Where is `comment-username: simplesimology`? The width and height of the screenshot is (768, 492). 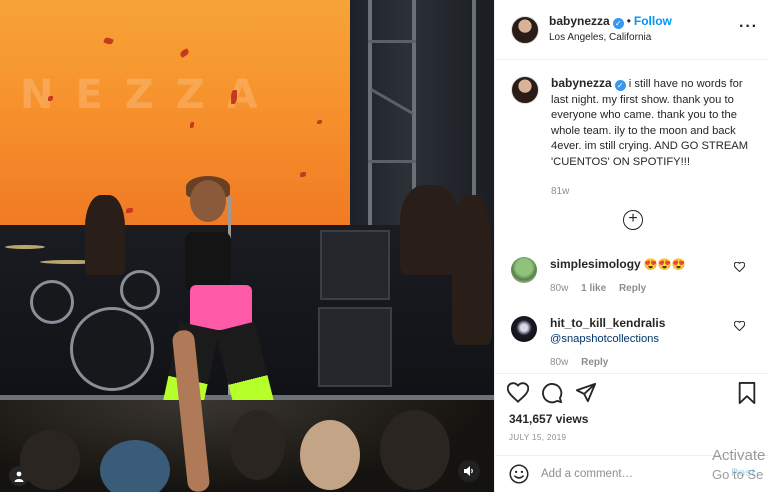 comment-username: simplesimology is located at coordinates (595, 264).